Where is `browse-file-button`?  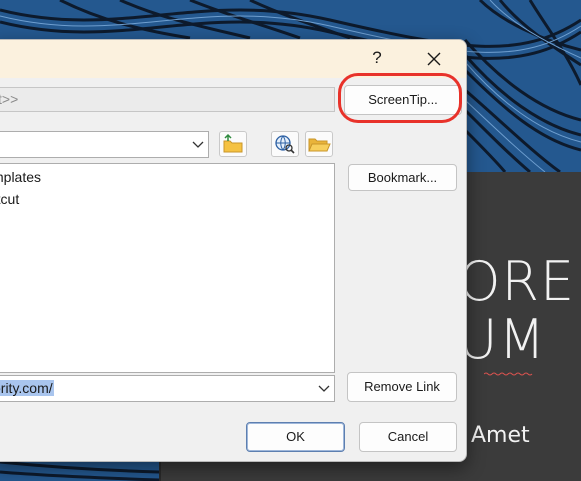 browse-file-button is located at coordinates (319, 144).